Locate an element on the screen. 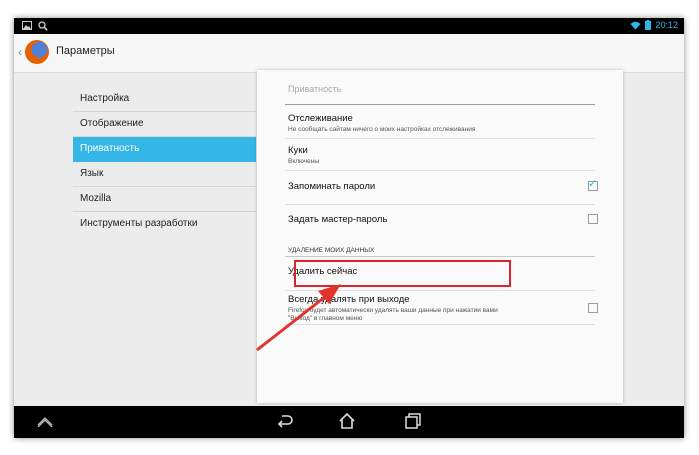  status-left-icons is located at coordinates (35, 26).